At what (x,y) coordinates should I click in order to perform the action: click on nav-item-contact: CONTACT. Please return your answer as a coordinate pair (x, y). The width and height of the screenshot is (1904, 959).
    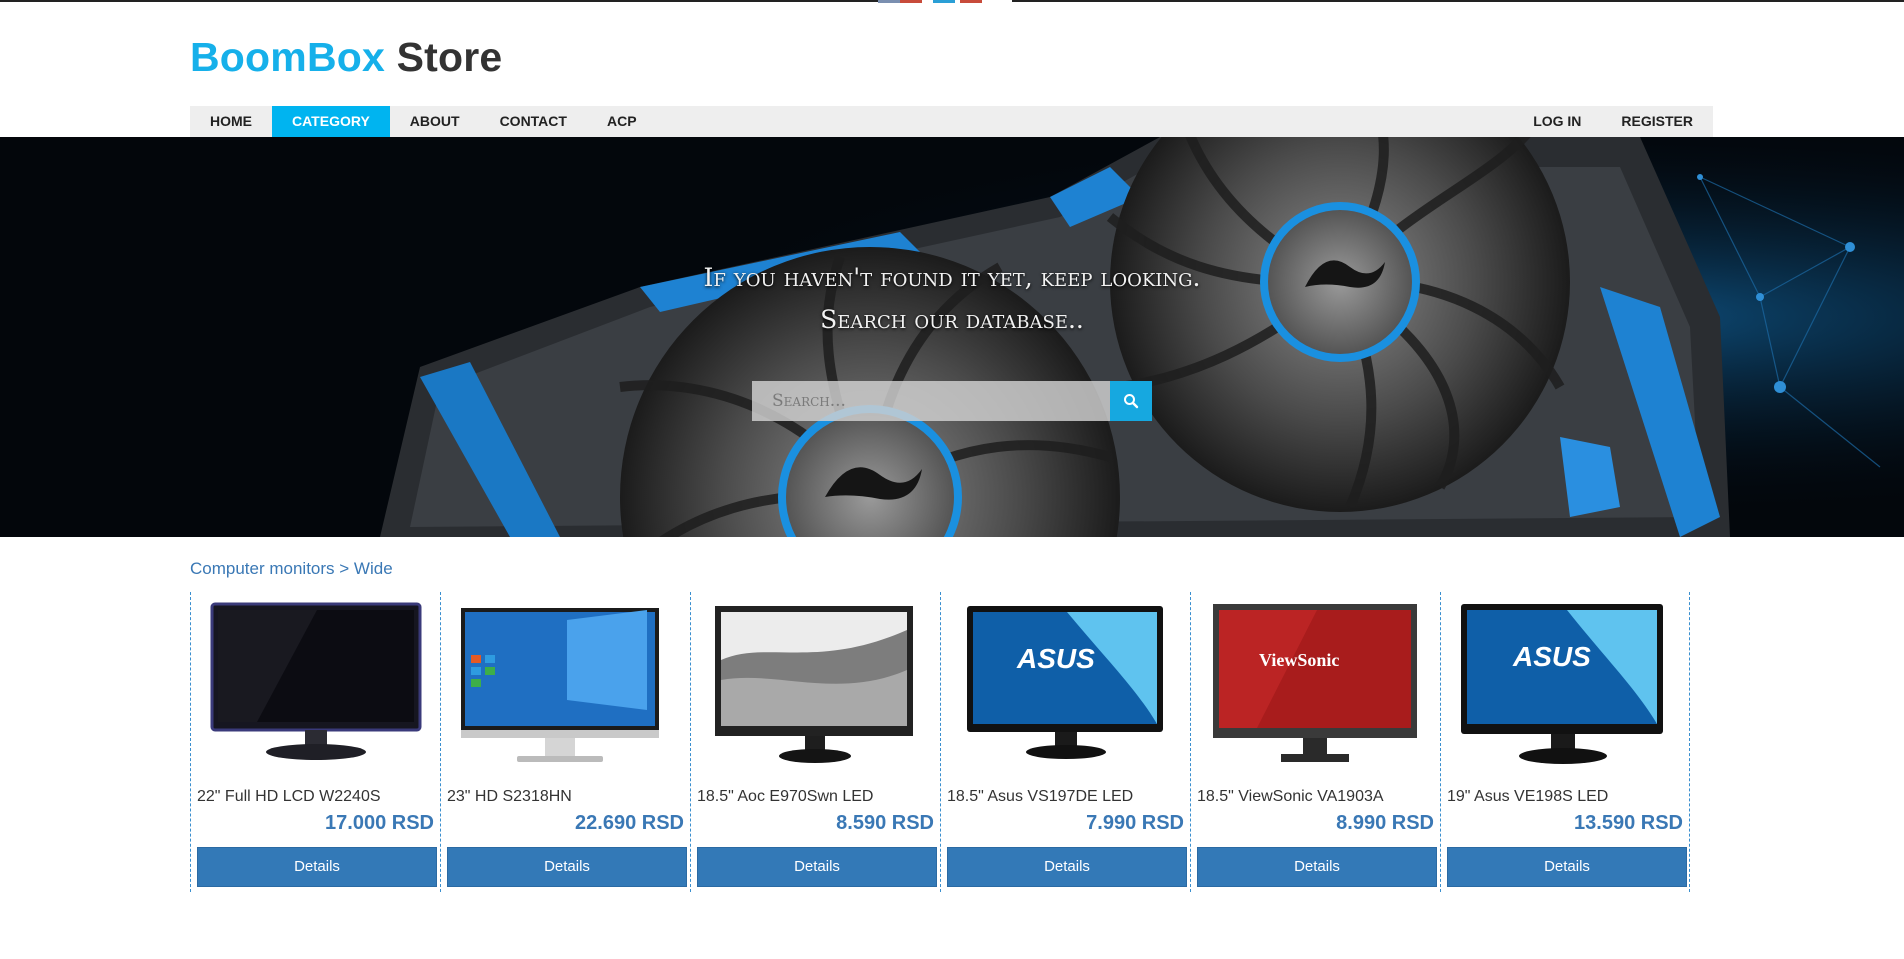
    Looking at the image, I should click on (533, 121).